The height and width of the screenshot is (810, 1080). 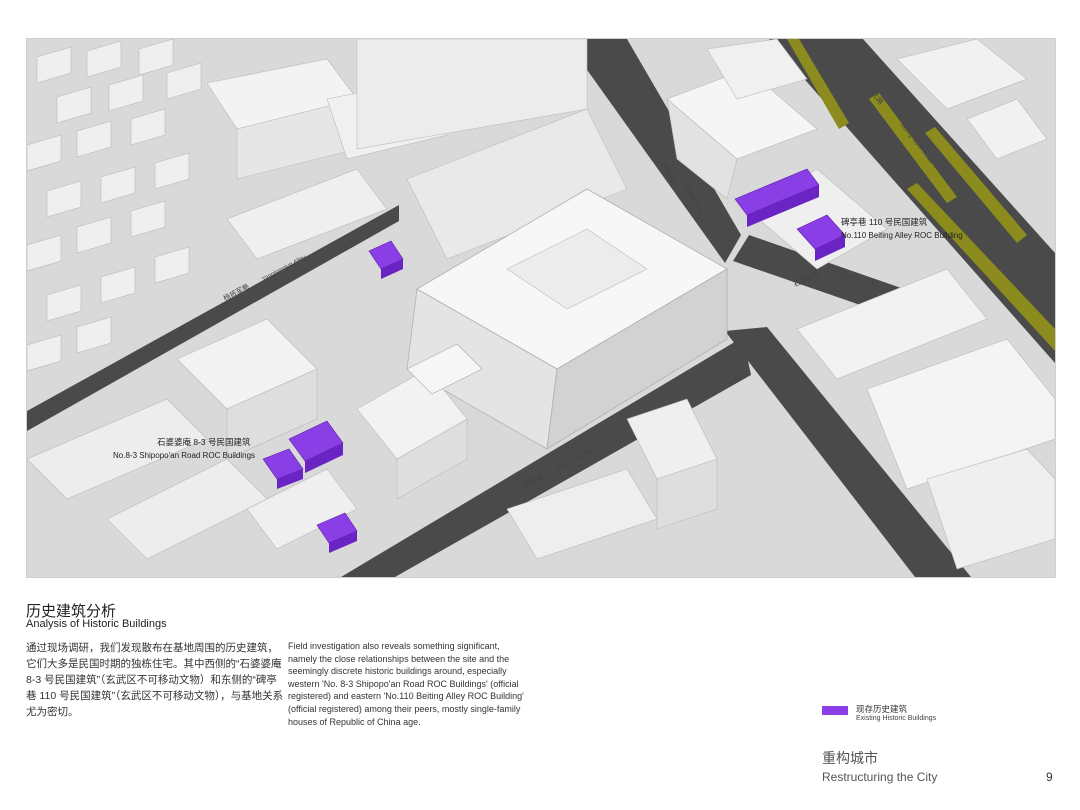 What do you see at coordinates (850, 758) in the screenshot?
I see `series-title-zh: 重构城市` at bounding box center [850, 758].